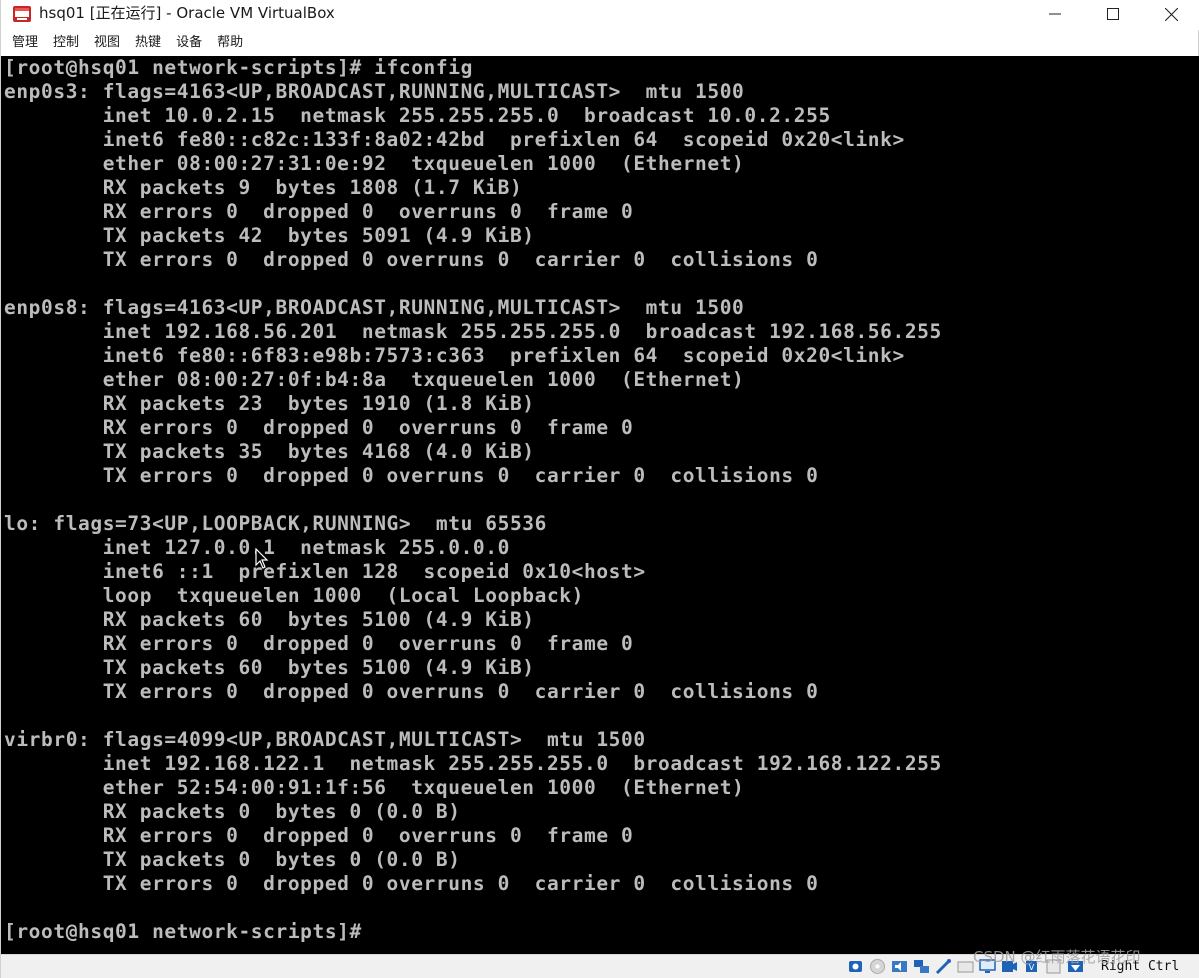 The height and width of the screenshot is (978, 1199). Describe the element at coordinates (600, 15) in the screenshot. I see `title-bar: hsq01 [正在运行] - Oracle VM VirtualBox` at that location.